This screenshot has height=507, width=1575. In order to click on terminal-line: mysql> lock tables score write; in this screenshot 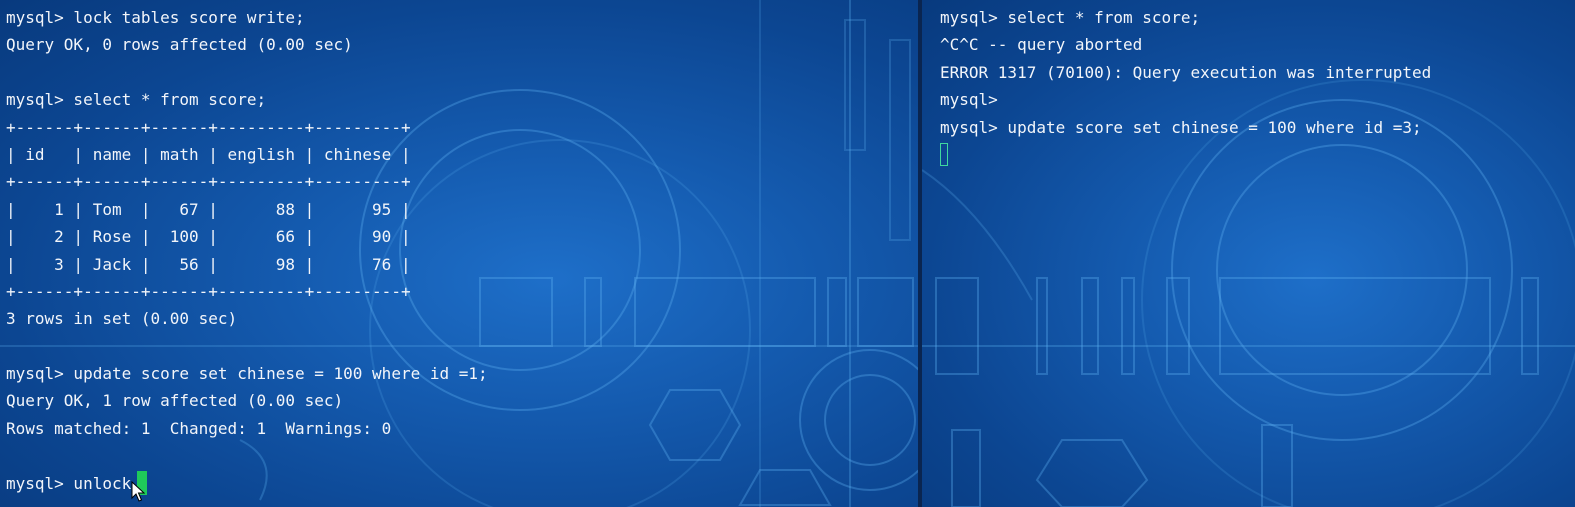, I will do `click(155, 17)`.